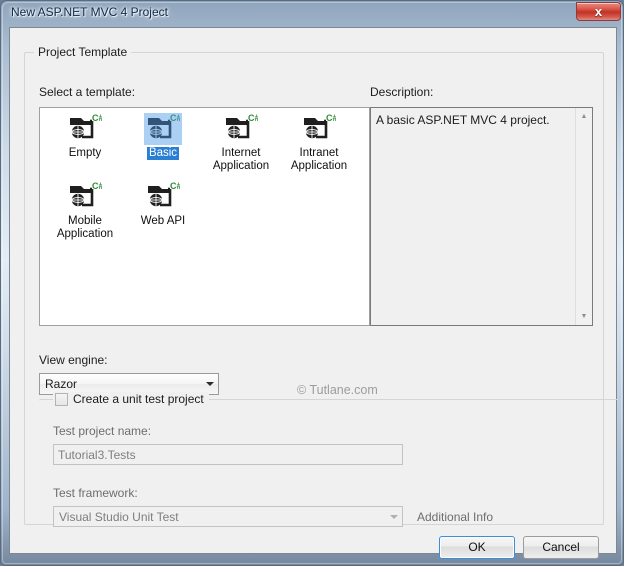 The image size is (624, 566). I want to click on create-unit-test-label: Create a unit test project, so click(138, 399).